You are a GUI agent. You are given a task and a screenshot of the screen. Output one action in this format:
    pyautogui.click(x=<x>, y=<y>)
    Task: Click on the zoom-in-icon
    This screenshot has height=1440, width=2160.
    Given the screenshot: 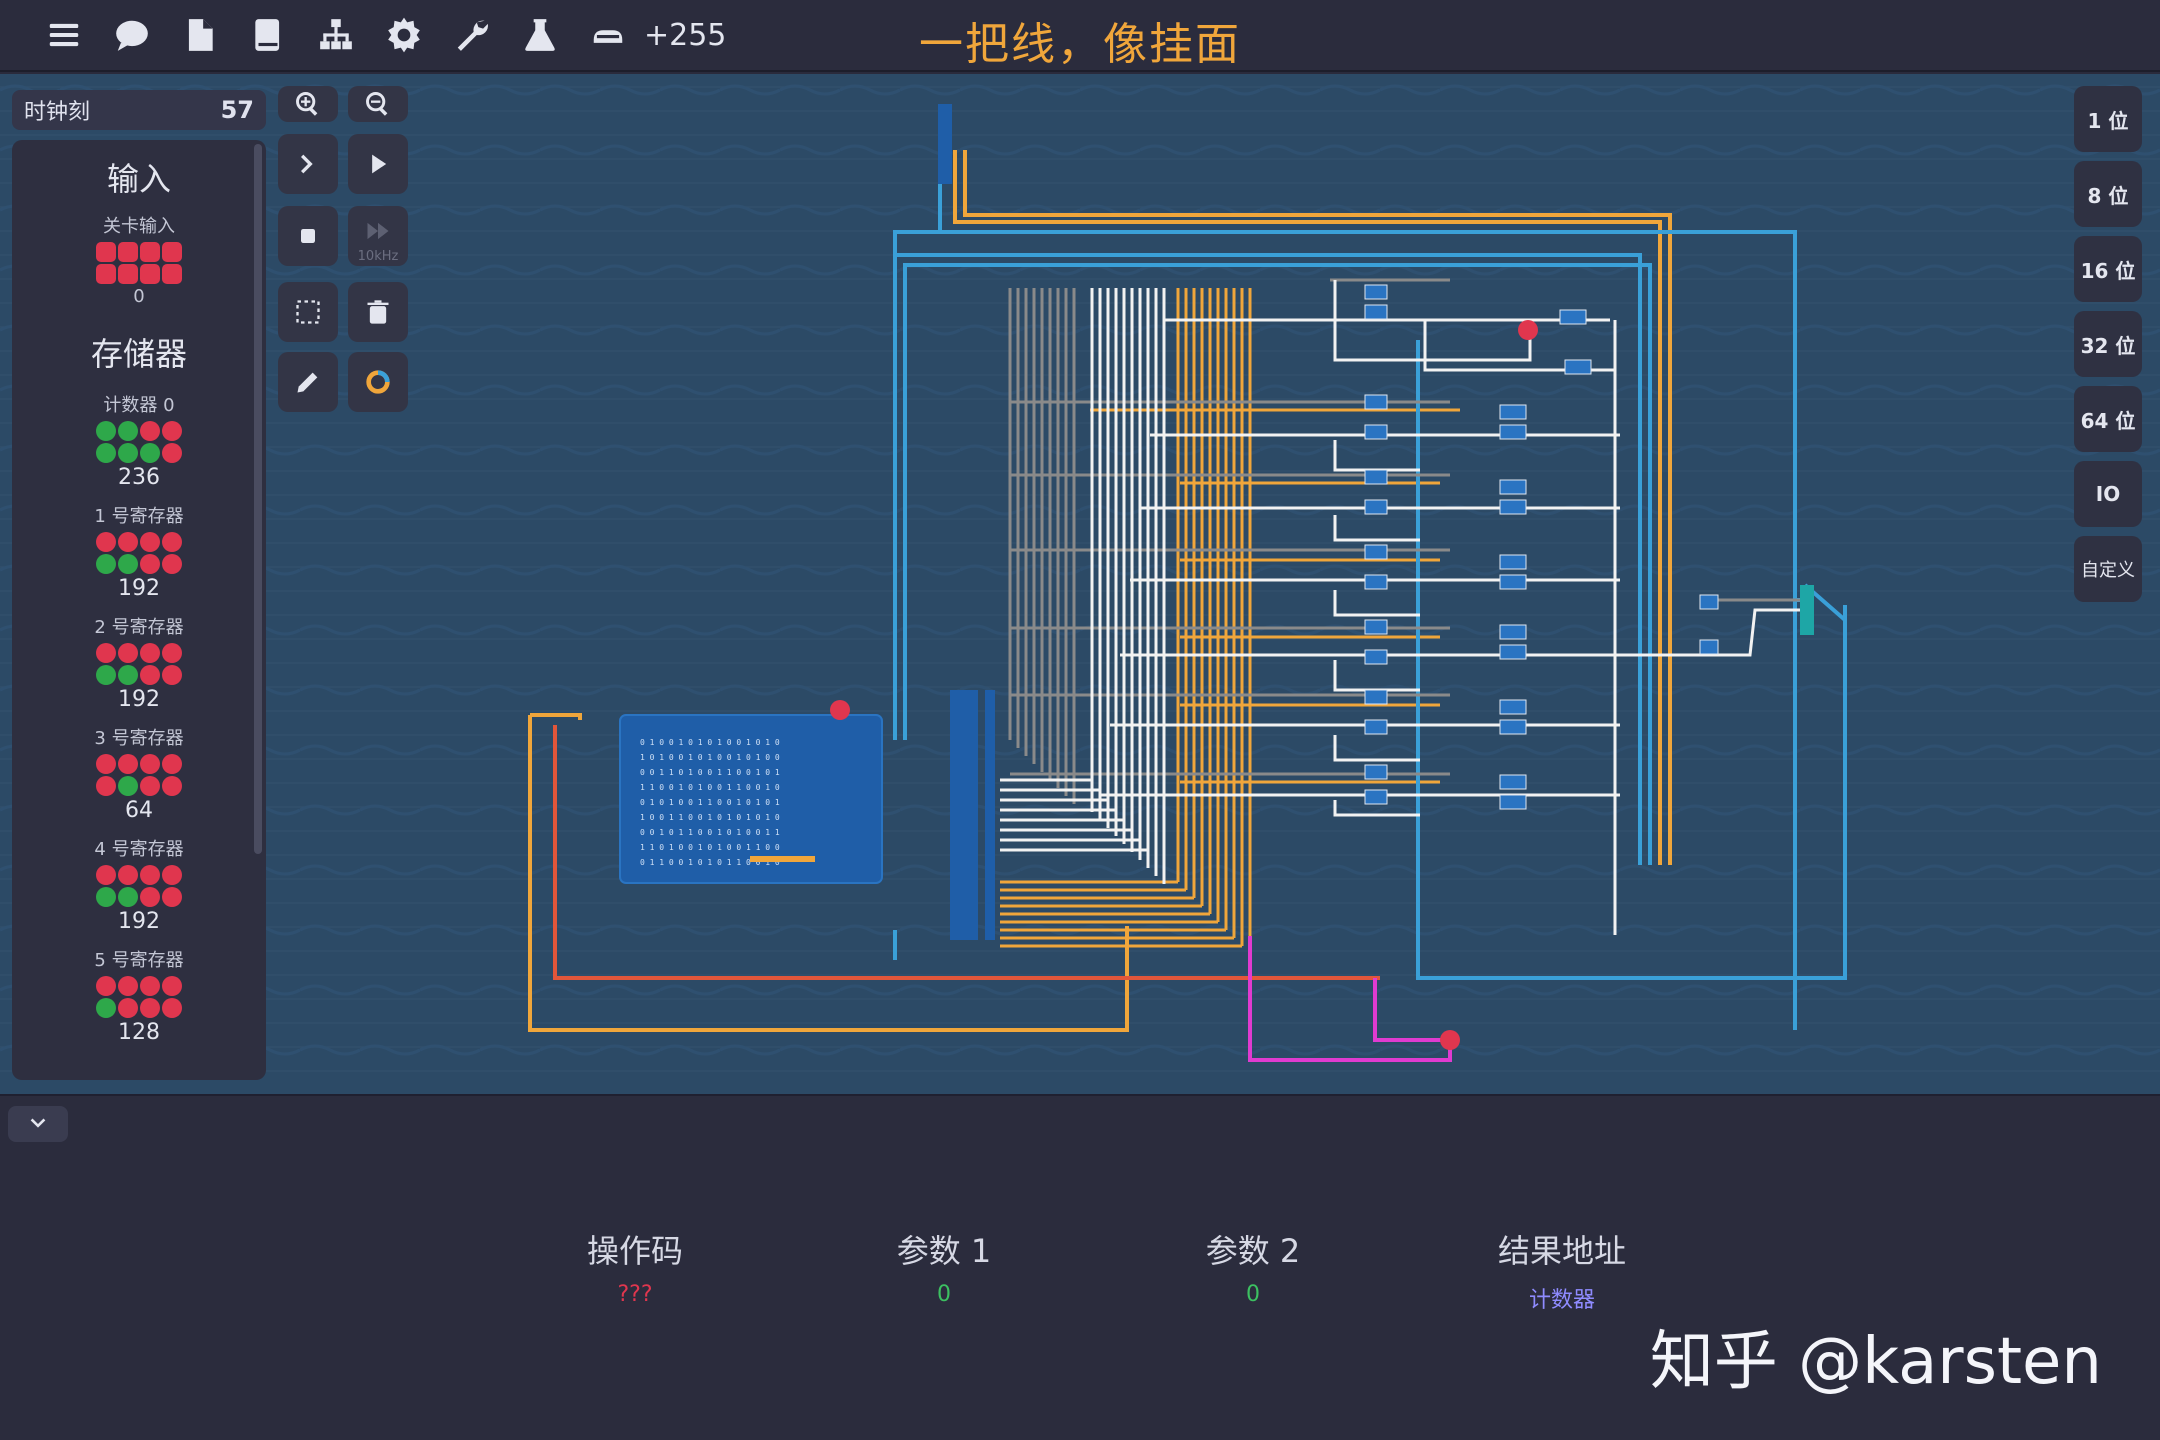 What is the action you would take?
    pyautogui.click(x=307, y=104)
    